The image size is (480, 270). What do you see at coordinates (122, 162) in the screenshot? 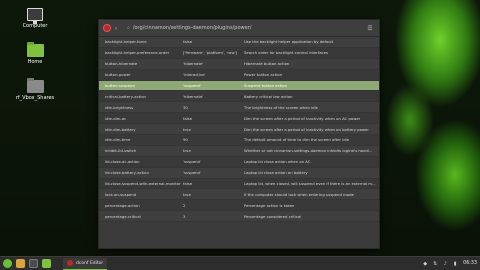
I see `key-key: lid-close-ac-action` at bounding box center [122, 162].